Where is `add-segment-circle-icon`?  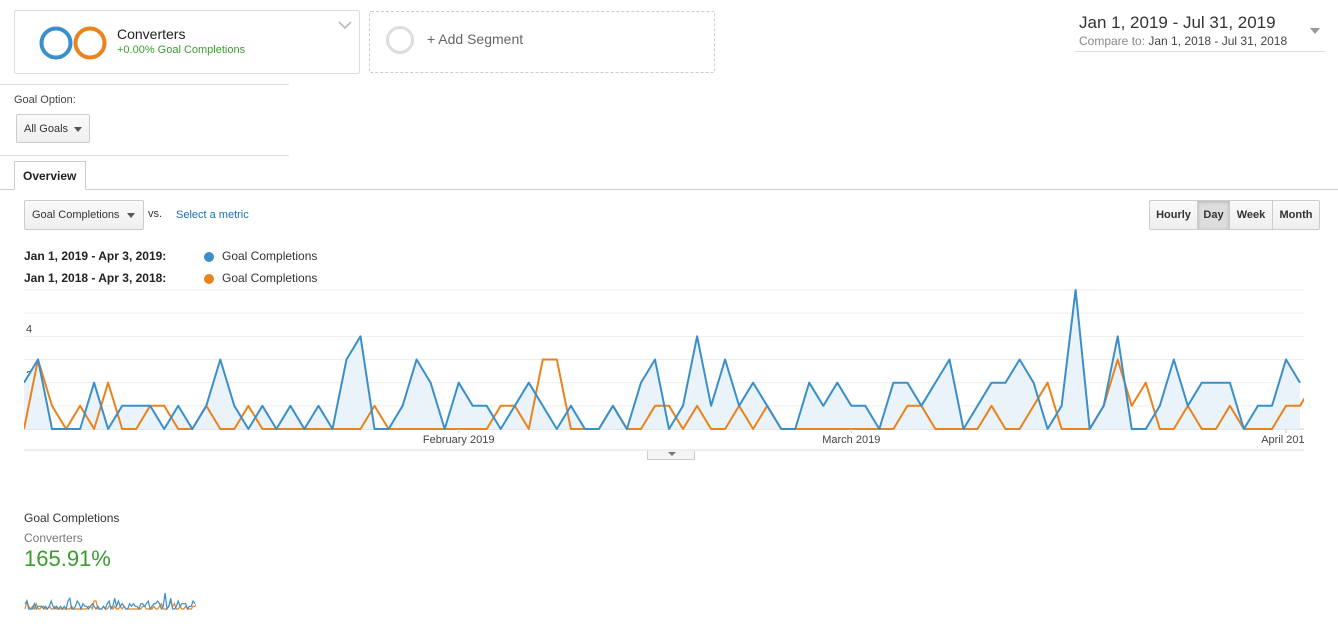
add-segment-circle-icon is located at coordinates (400, 40).